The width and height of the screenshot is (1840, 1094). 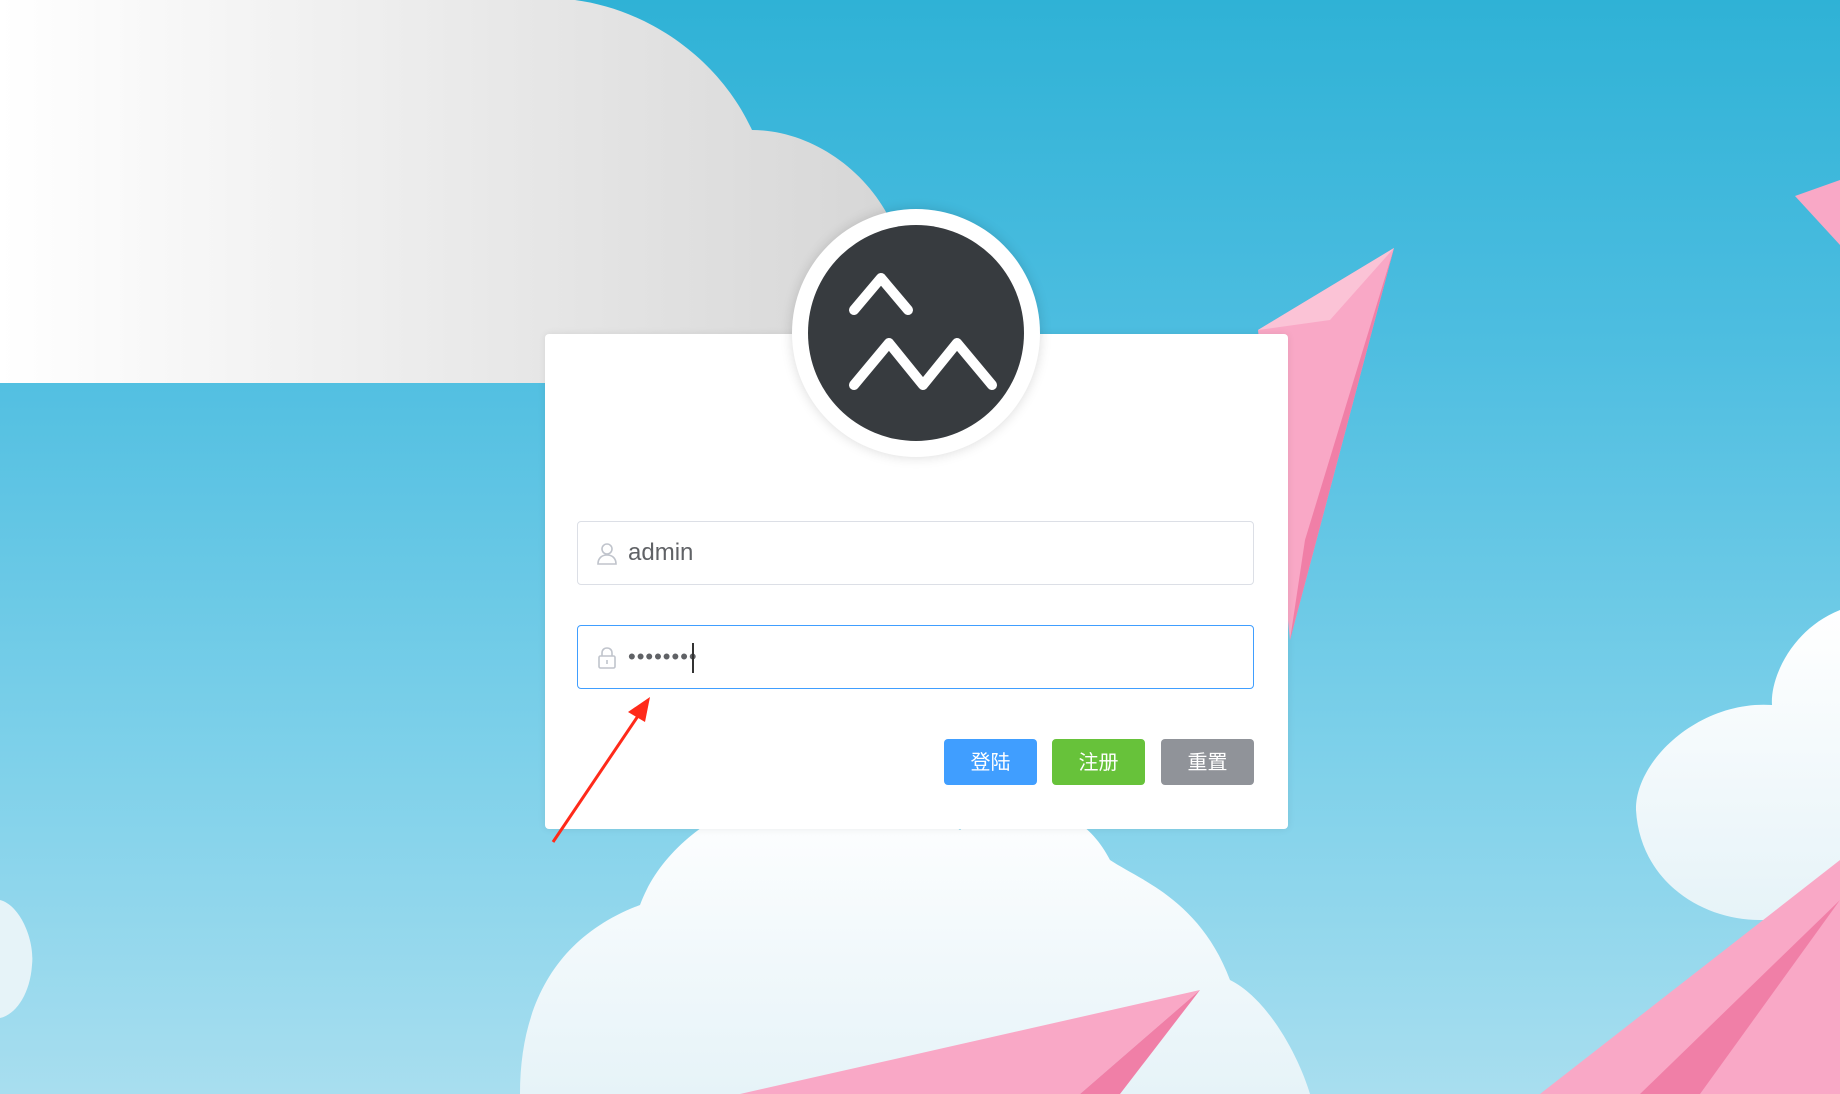 I want to click on avatar, so click(x=916, y=333).